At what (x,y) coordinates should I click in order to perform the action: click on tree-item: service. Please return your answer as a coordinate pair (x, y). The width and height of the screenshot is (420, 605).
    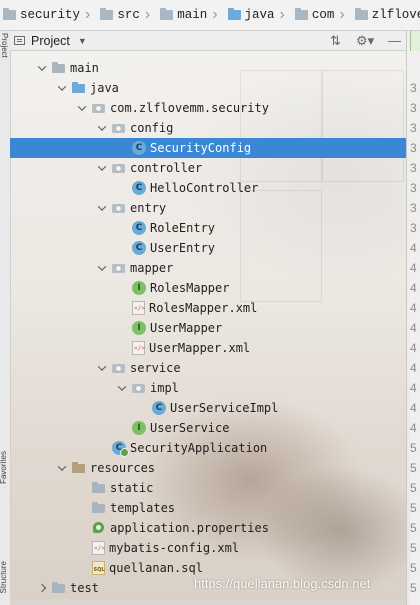
    Looking at the image, I should click on (208, 368).